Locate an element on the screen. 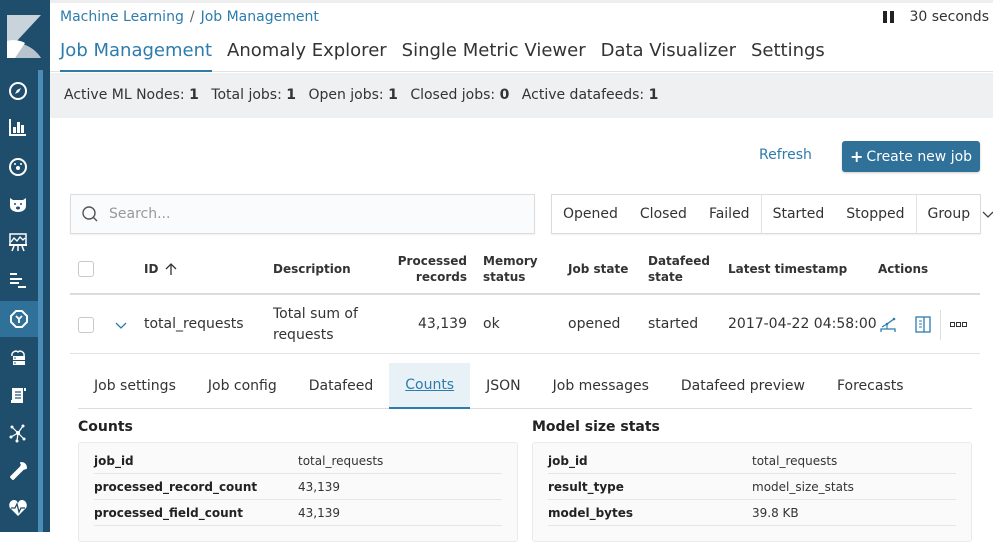  tab-job-management: Job Management is located at coordinates (136, 53).